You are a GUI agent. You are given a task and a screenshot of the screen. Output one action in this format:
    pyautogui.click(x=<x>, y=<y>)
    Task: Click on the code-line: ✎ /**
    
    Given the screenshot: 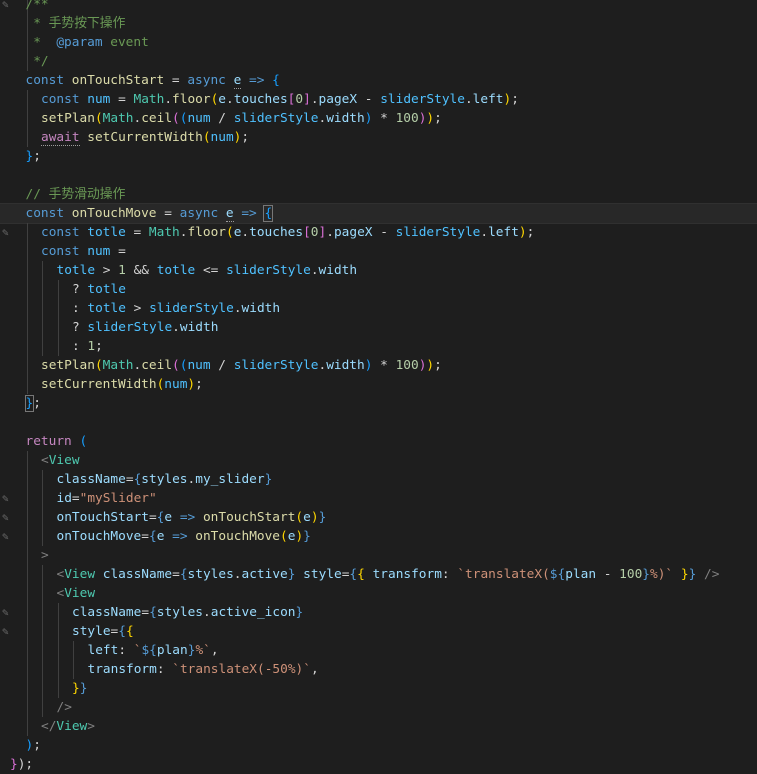 What is the action you would take?
    pyautogui.click(x=378, y=7)
    